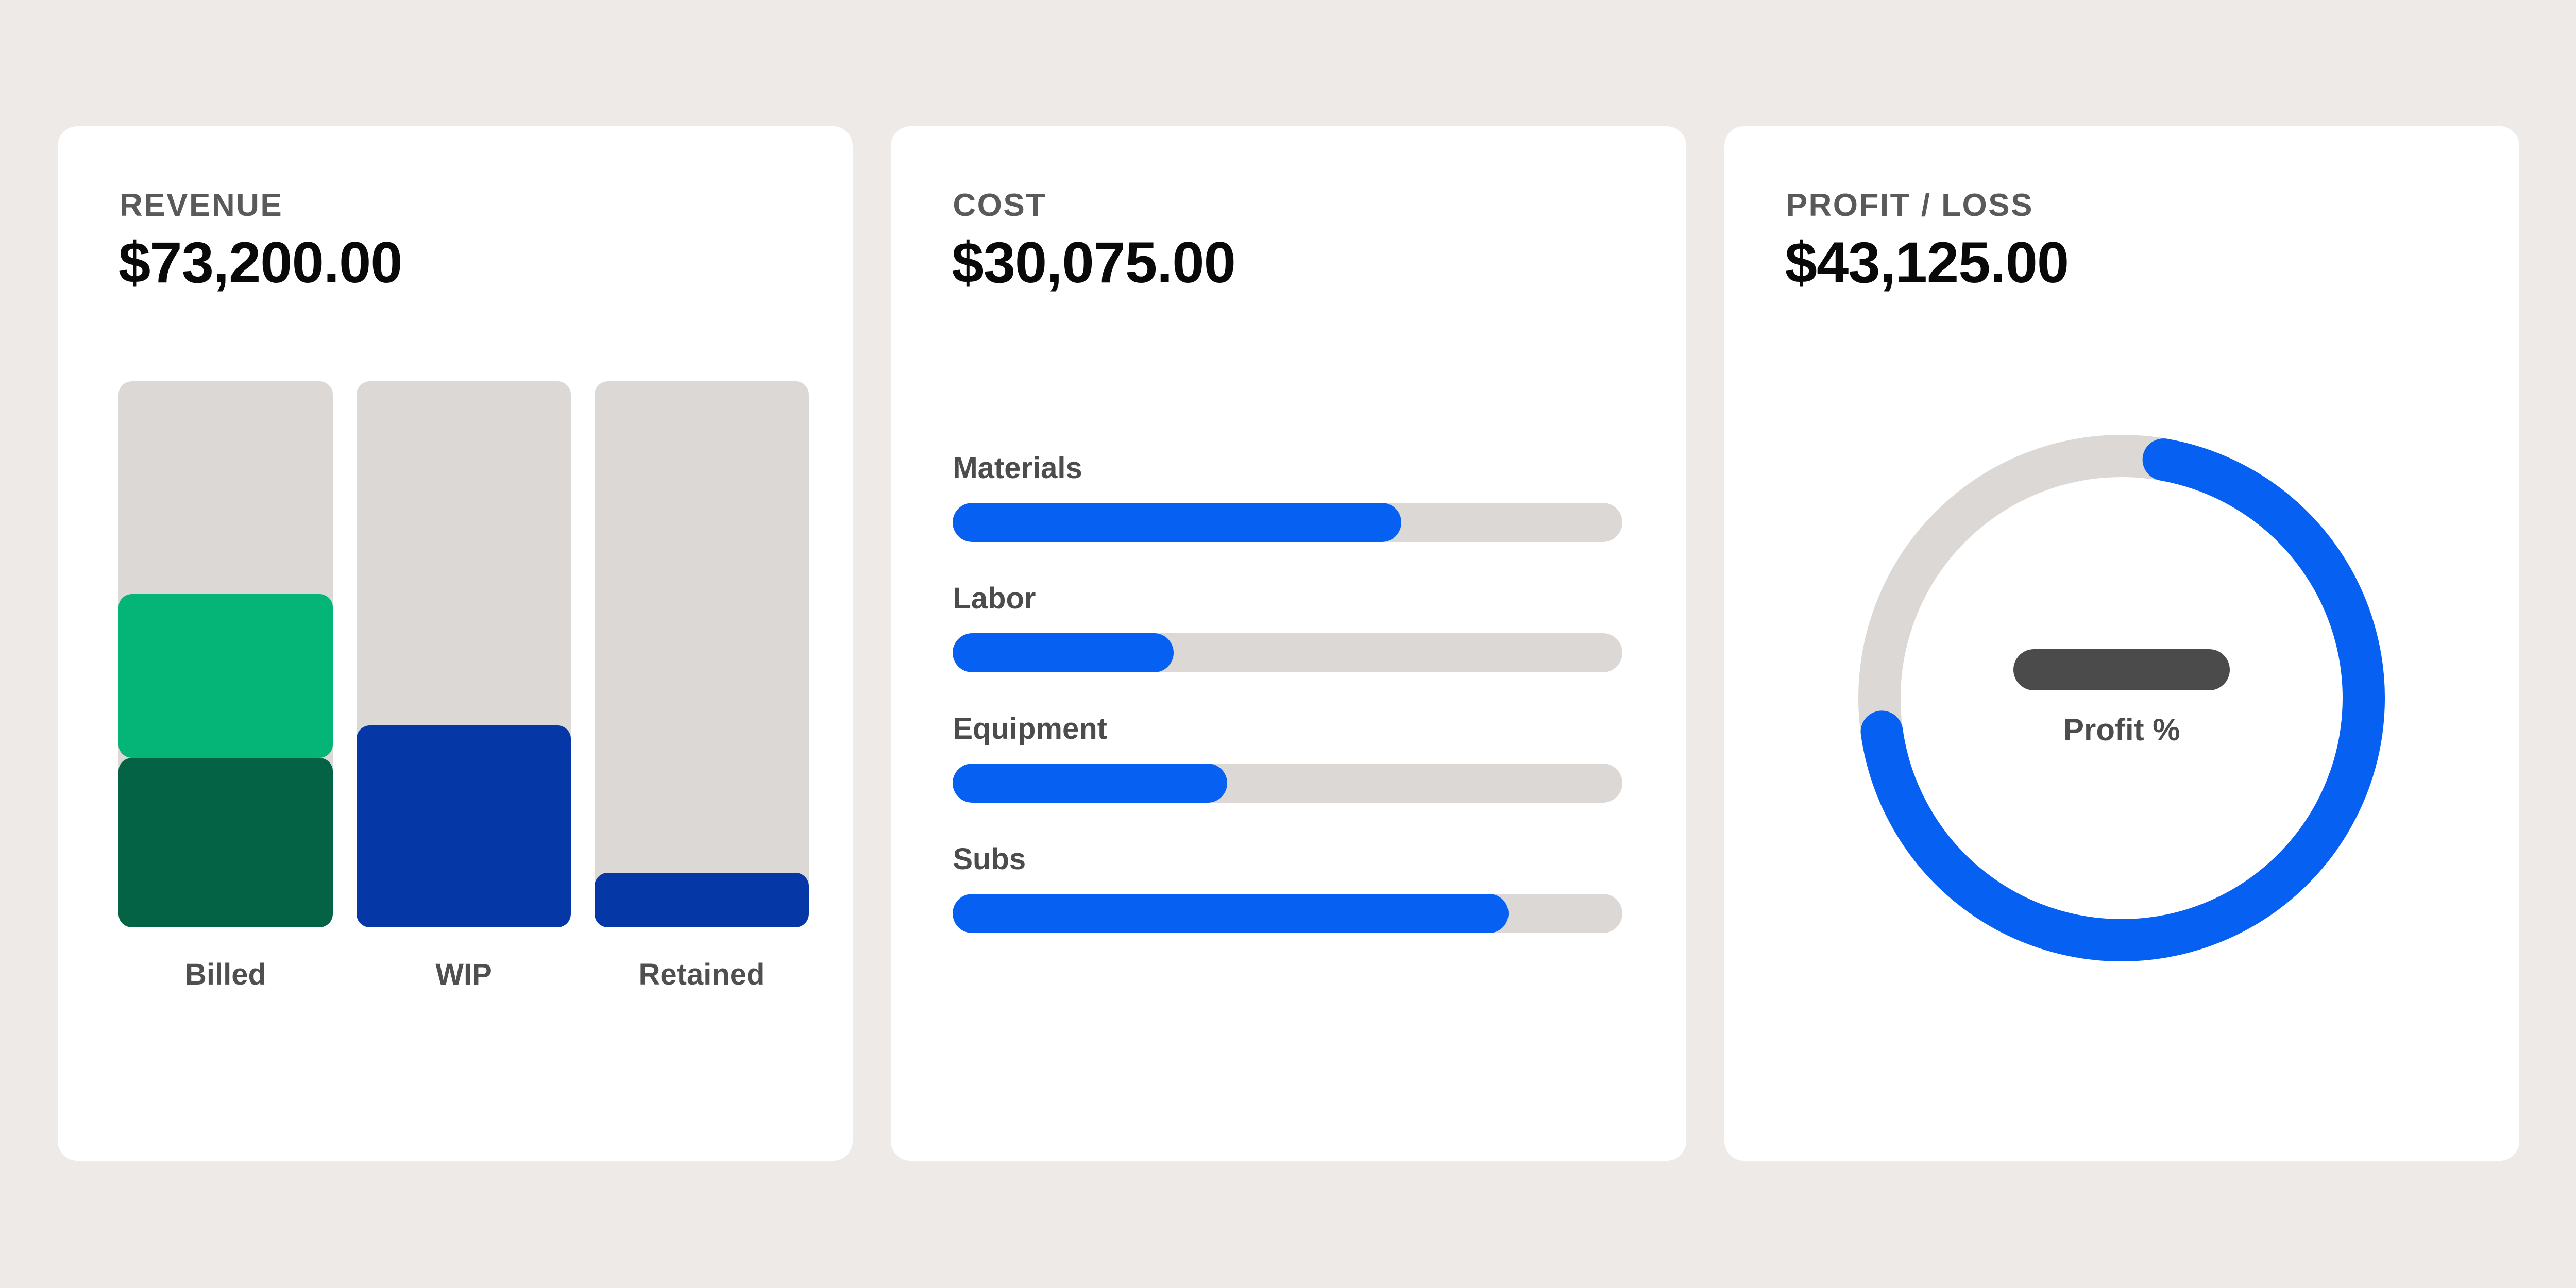  What do you see at coordinates (2121, 669) in the screenshot?
I see `profit-percent-masked-value` at bounding box center [2121, 669].